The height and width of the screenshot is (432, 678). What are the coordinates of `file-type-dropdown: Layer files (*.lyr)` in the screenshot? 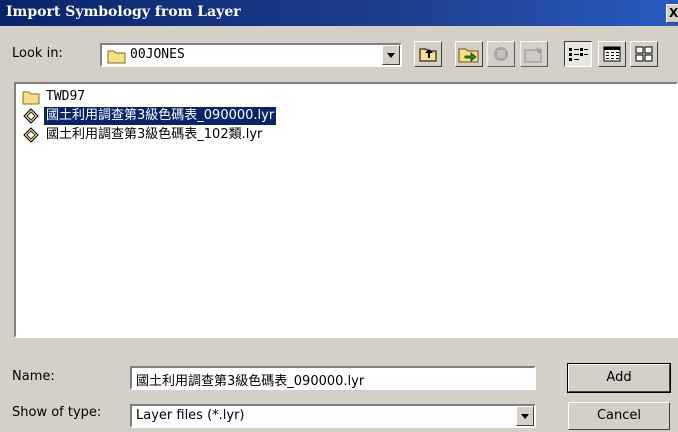 It's located at (333, 416).